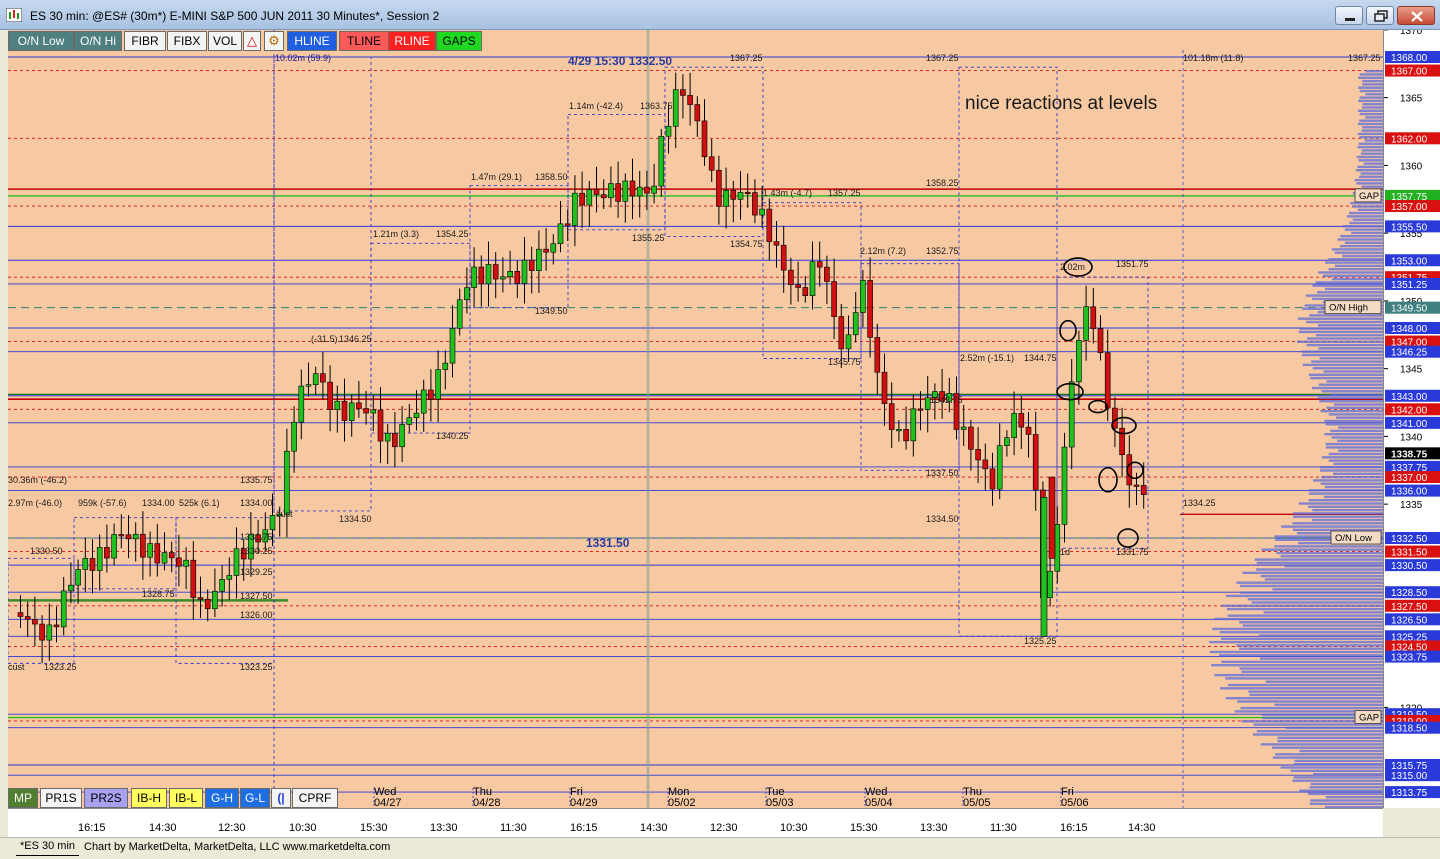  Describe the element at coordinates (149, 798) in the screenshot. I see `toolbar-button-ib-h: IB-H` at that location.